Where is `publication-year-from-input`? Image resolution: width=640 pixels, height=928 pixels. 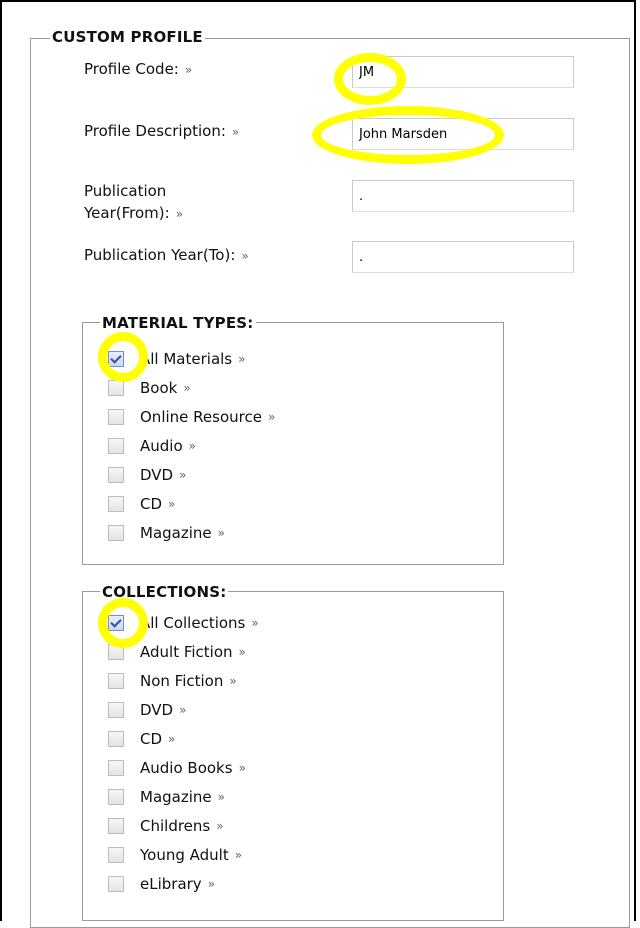 publication-year-from-input is located at coordinates (463, 196).